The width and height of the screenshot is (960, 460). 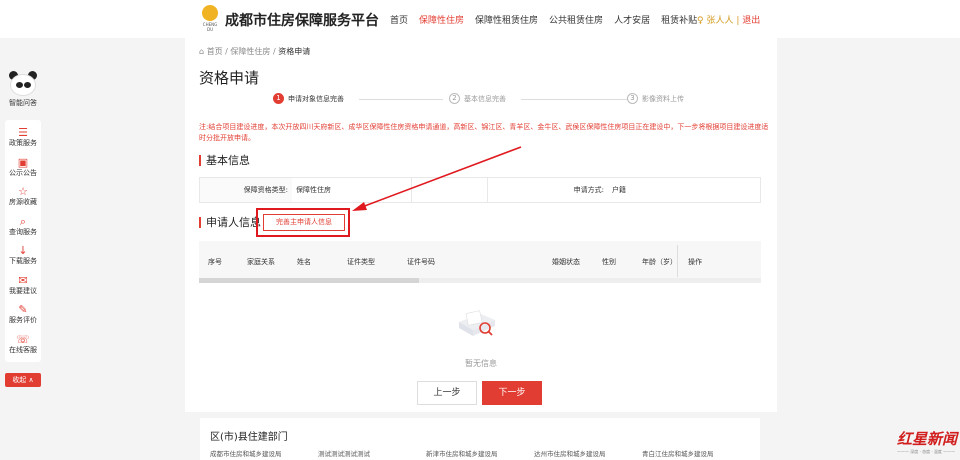 I want to click on sidebar-item-online-service: ☏ 在线客服, so click(x=23, y=348).